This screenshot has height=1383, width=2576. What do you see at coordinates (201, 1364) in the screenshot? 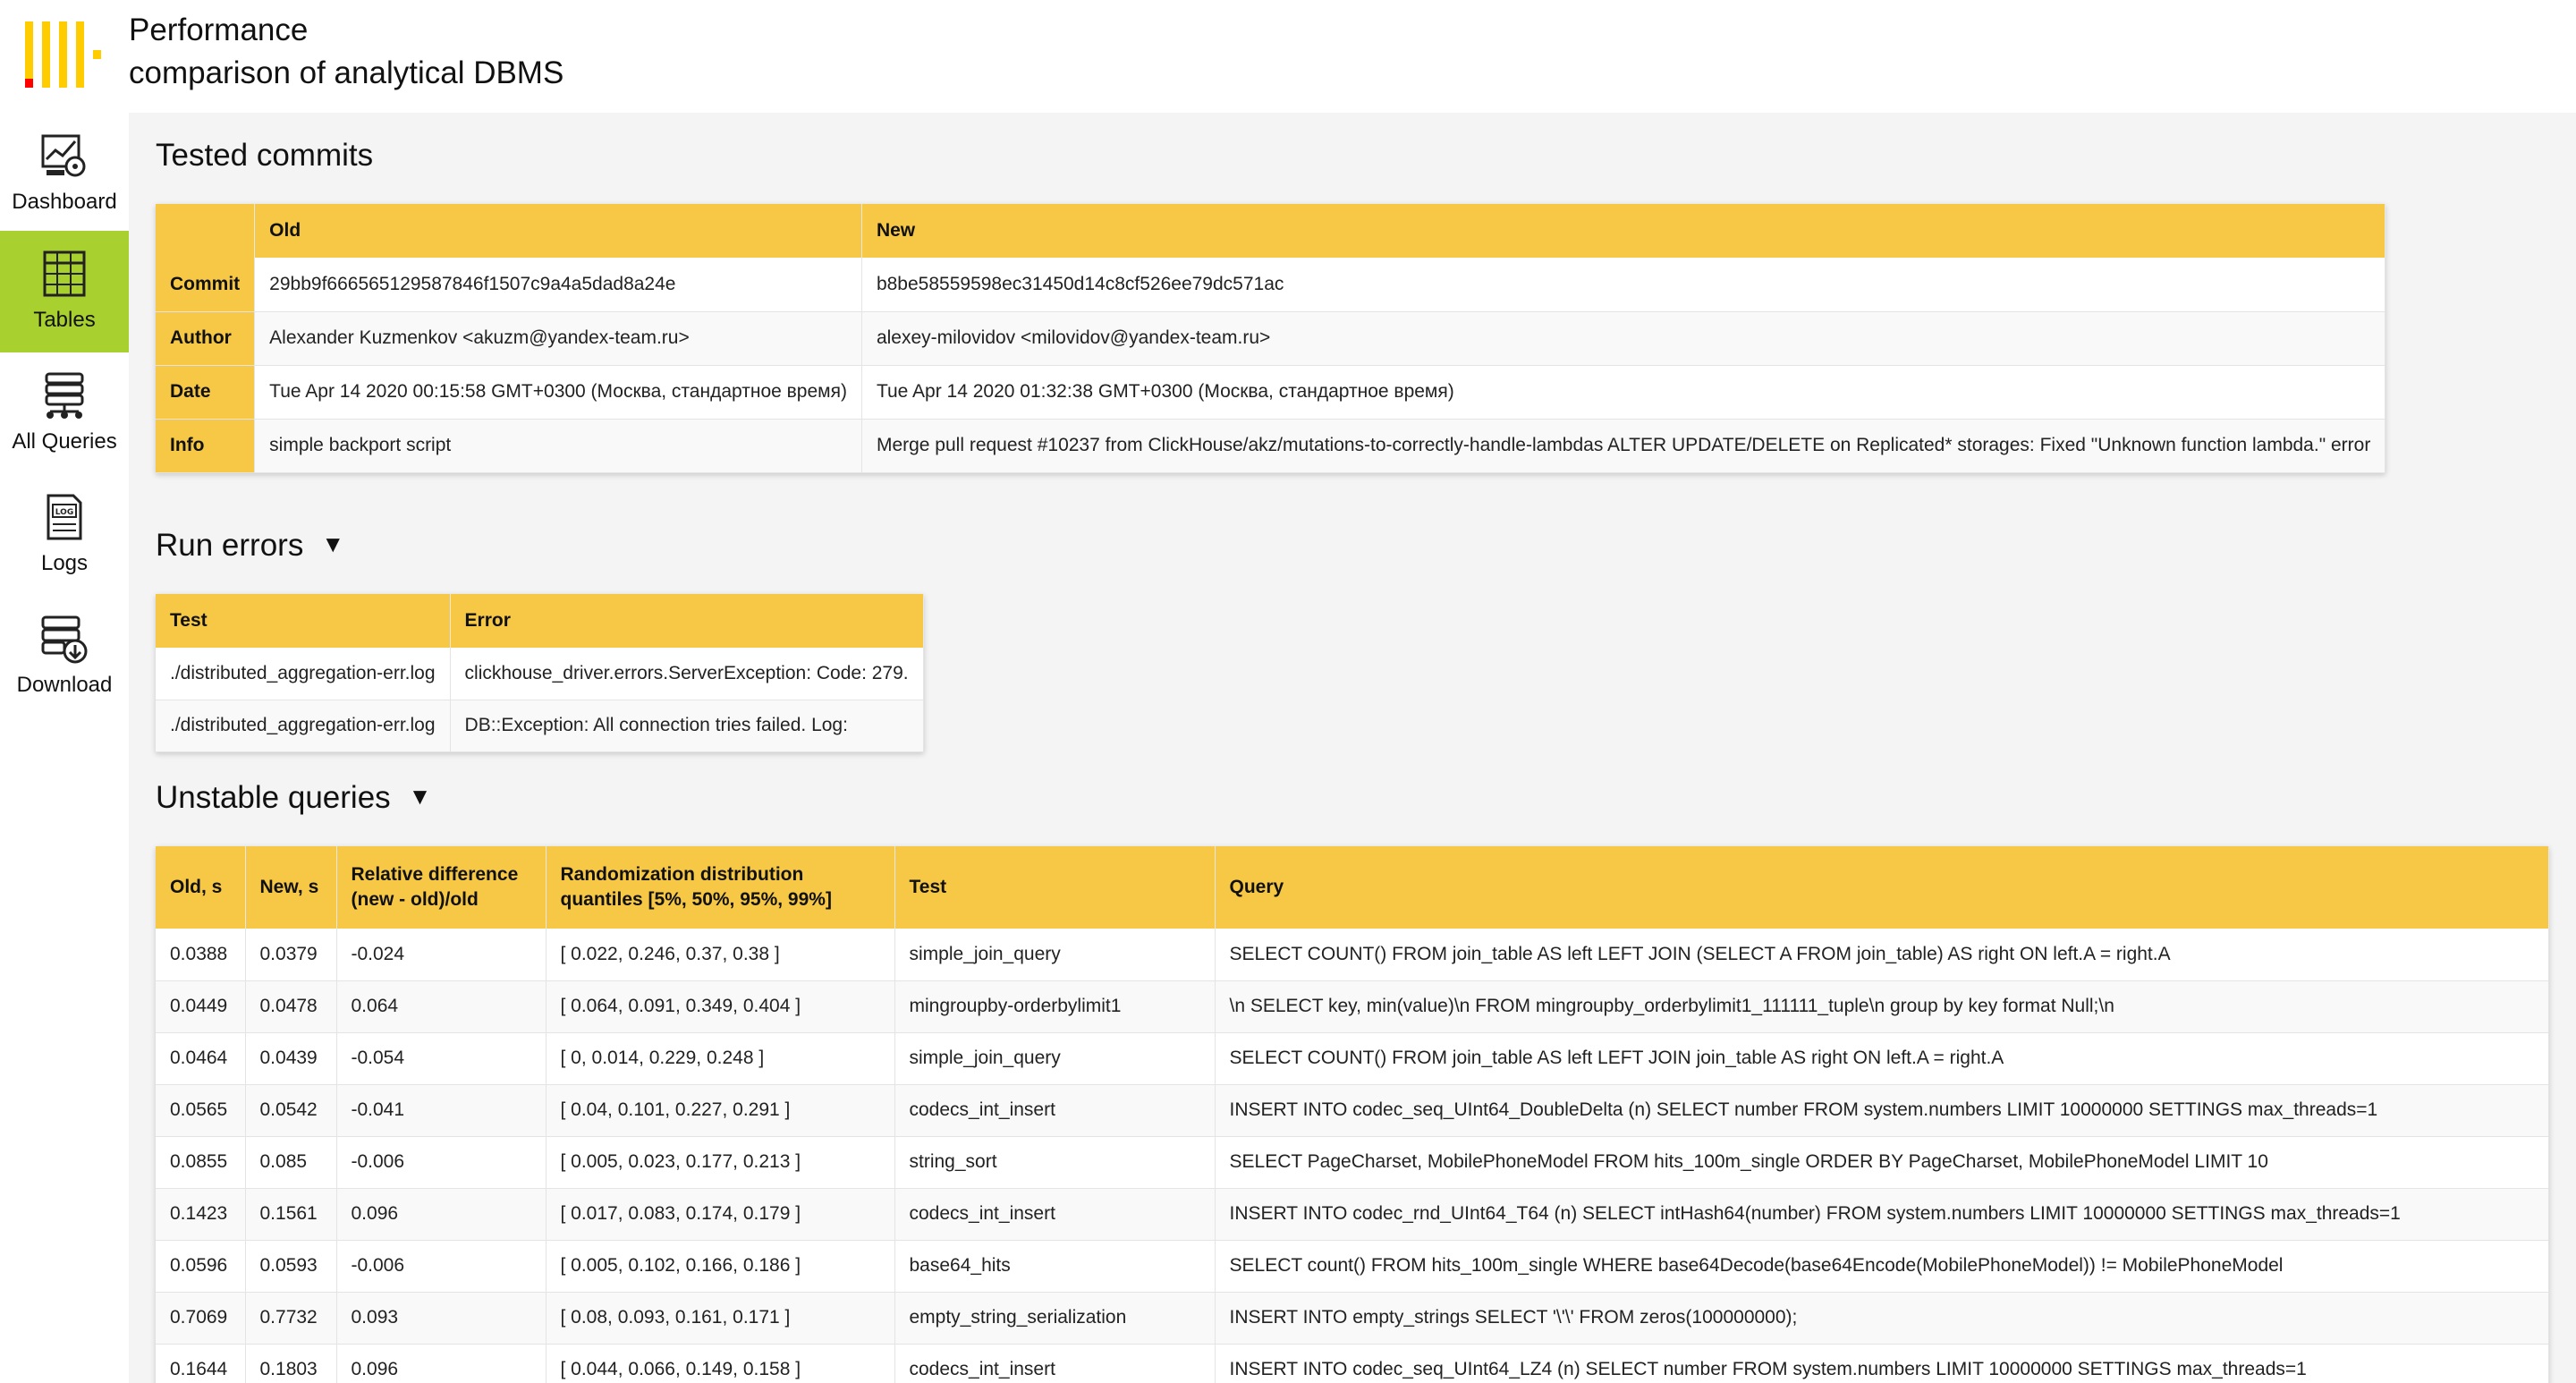
I see `old-time-cell: 0.1644` at bounding box center [201, 1364].